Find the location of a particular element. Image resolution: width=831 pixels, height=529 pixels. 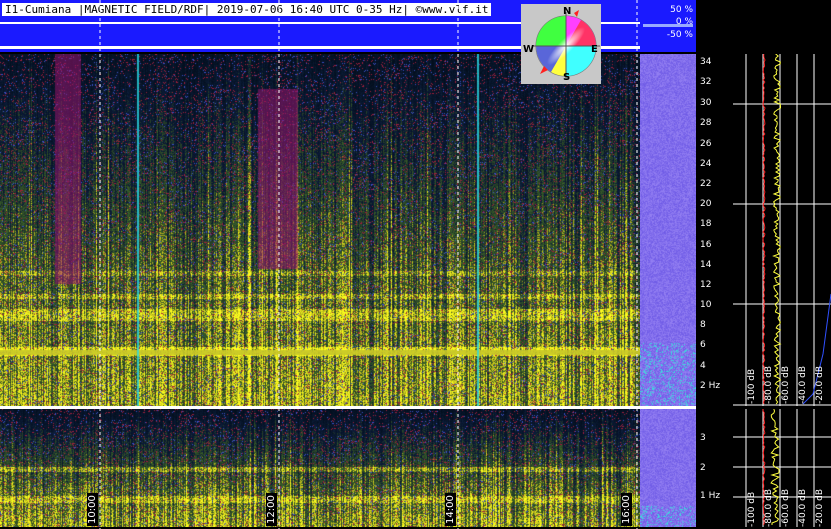

freq-label: 26 is located at coordinates (706, 144).